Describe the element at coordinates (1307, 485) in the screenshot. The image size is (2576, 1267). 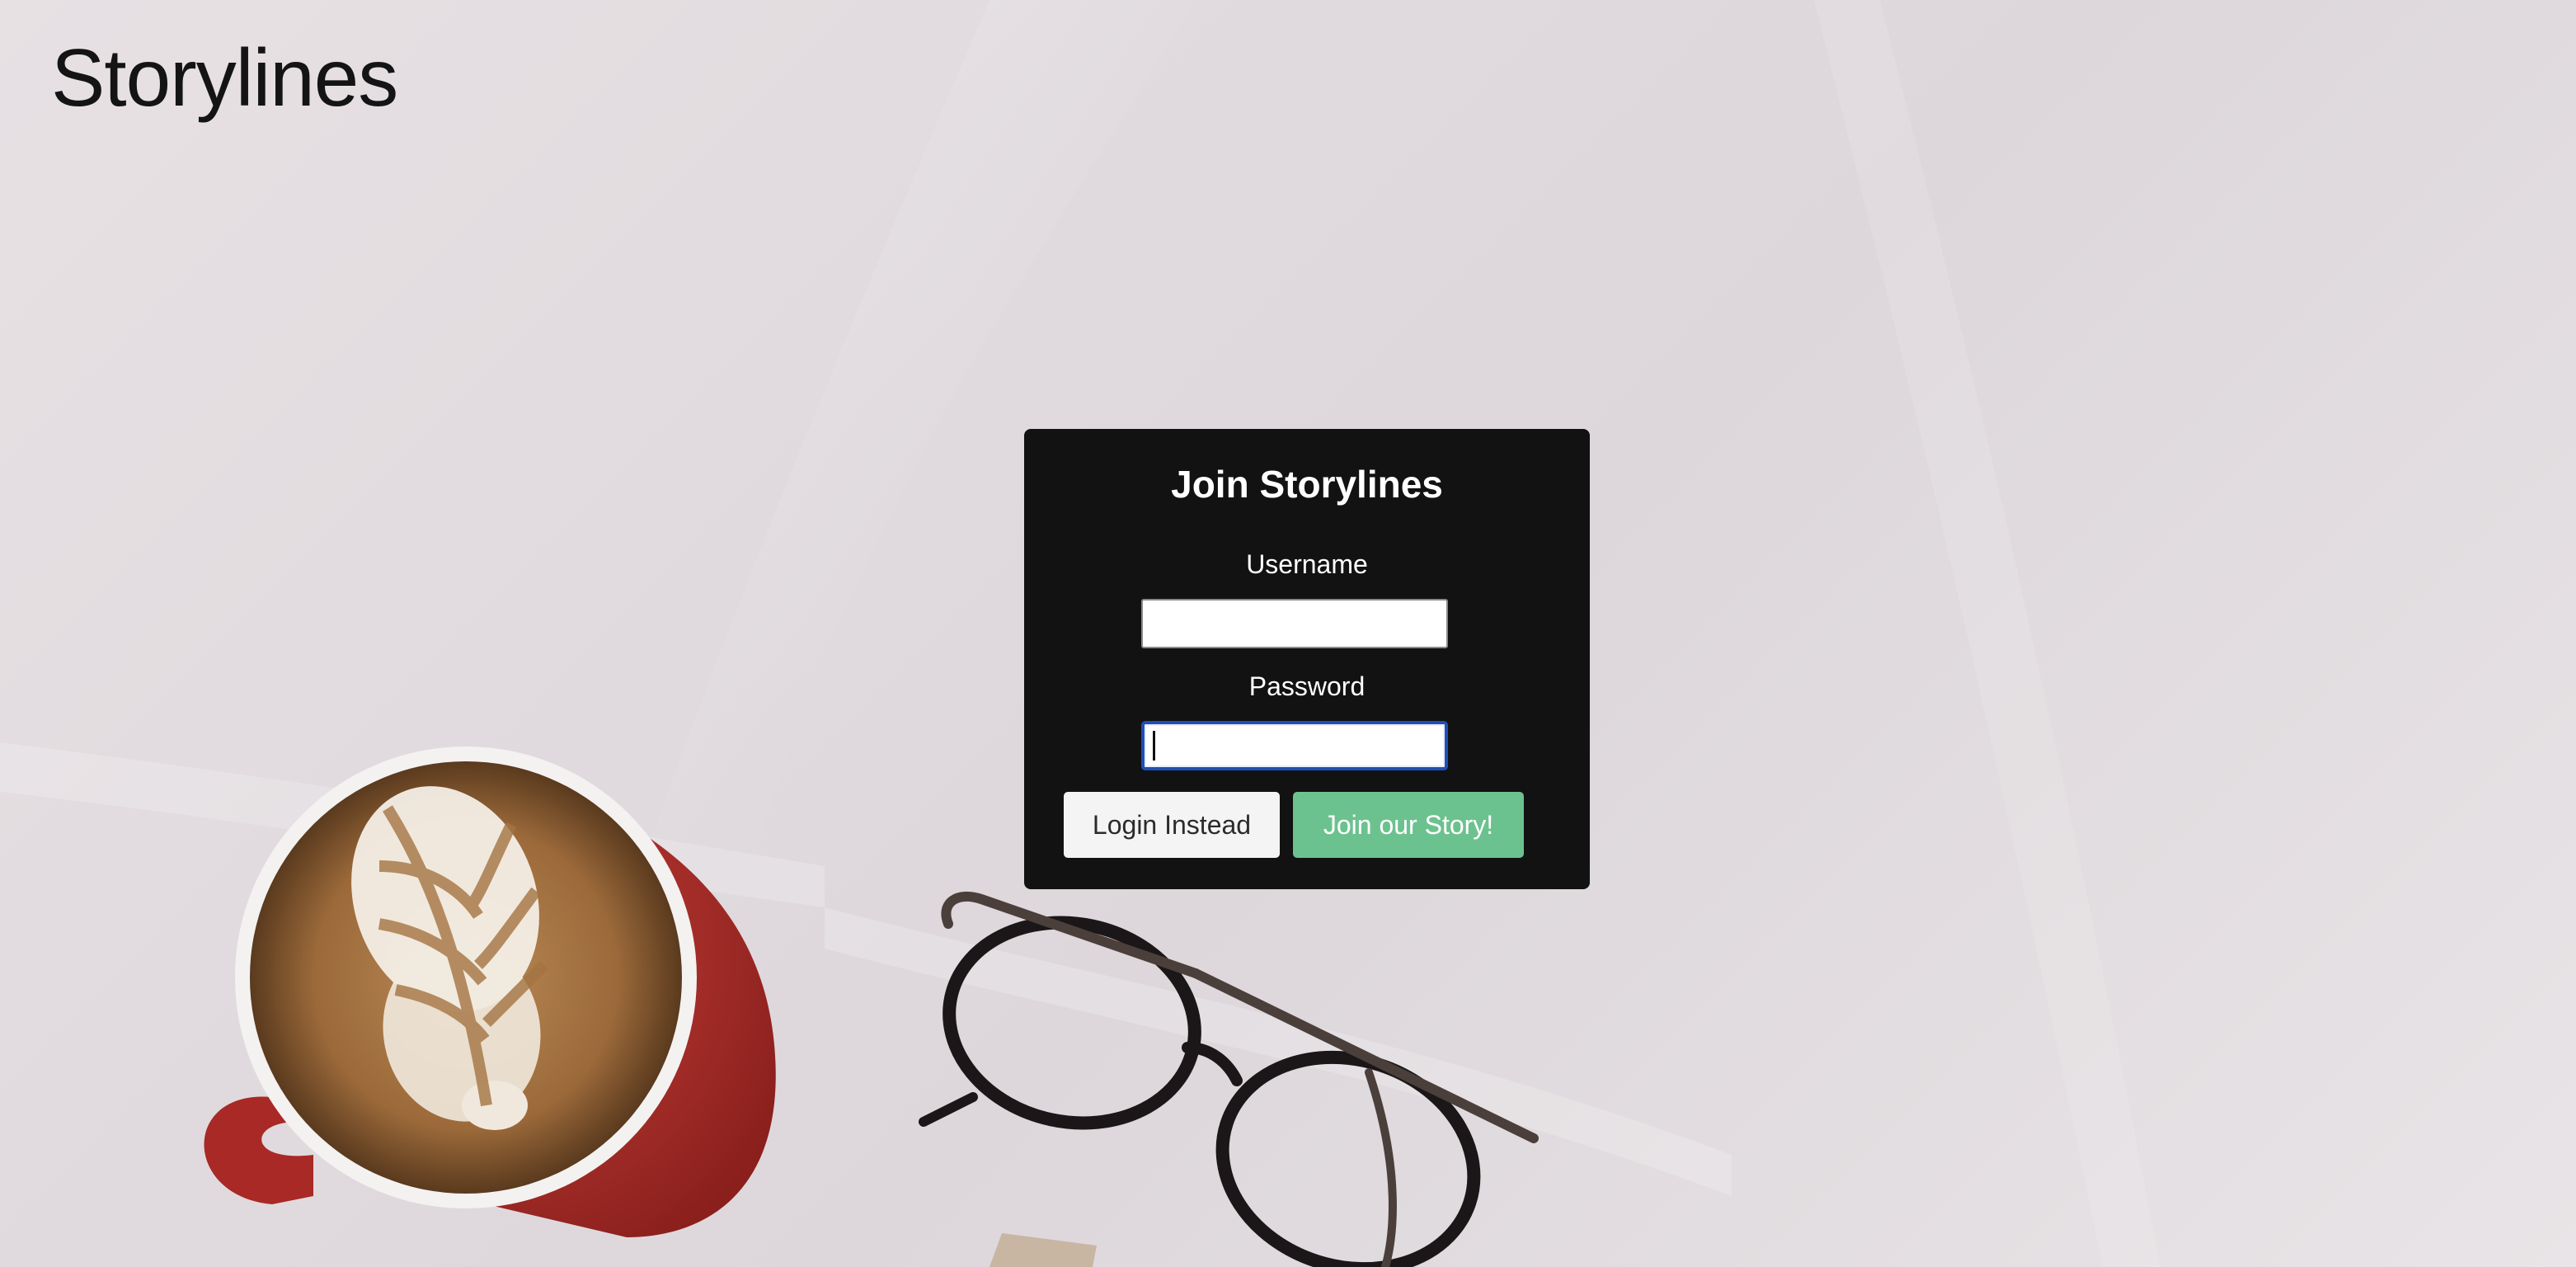
I see `signup-heading: Join Storylines` at that location.